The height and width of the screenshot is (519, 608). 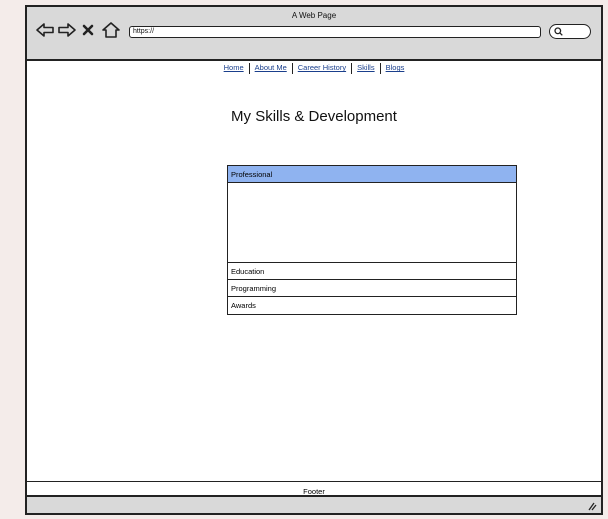 I want to click on window-title: A Web Page, so click(x=314, y=15).